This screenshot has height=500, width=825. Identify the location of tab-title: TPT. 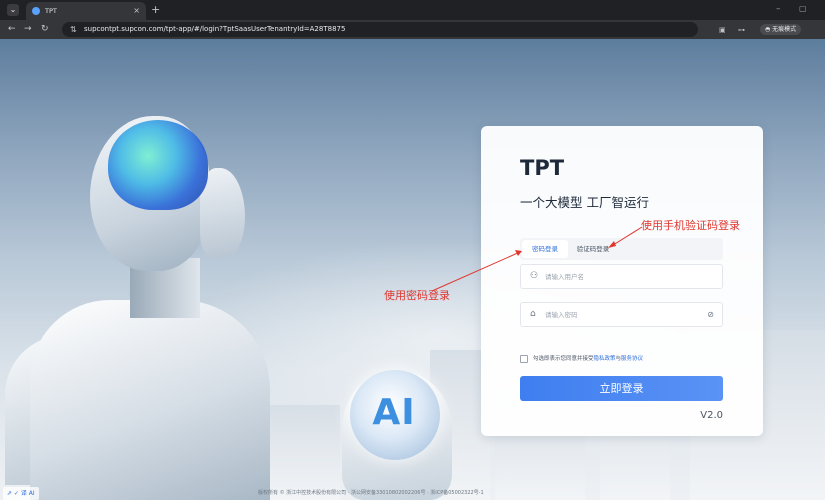
(51, 11).